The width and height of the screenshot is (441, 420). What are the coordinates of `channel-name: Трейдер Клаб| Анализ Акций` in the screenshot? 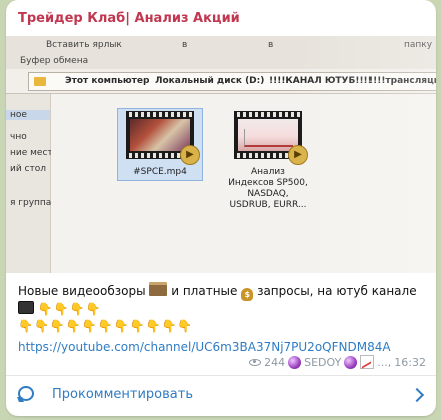 It's located at (129, 18).